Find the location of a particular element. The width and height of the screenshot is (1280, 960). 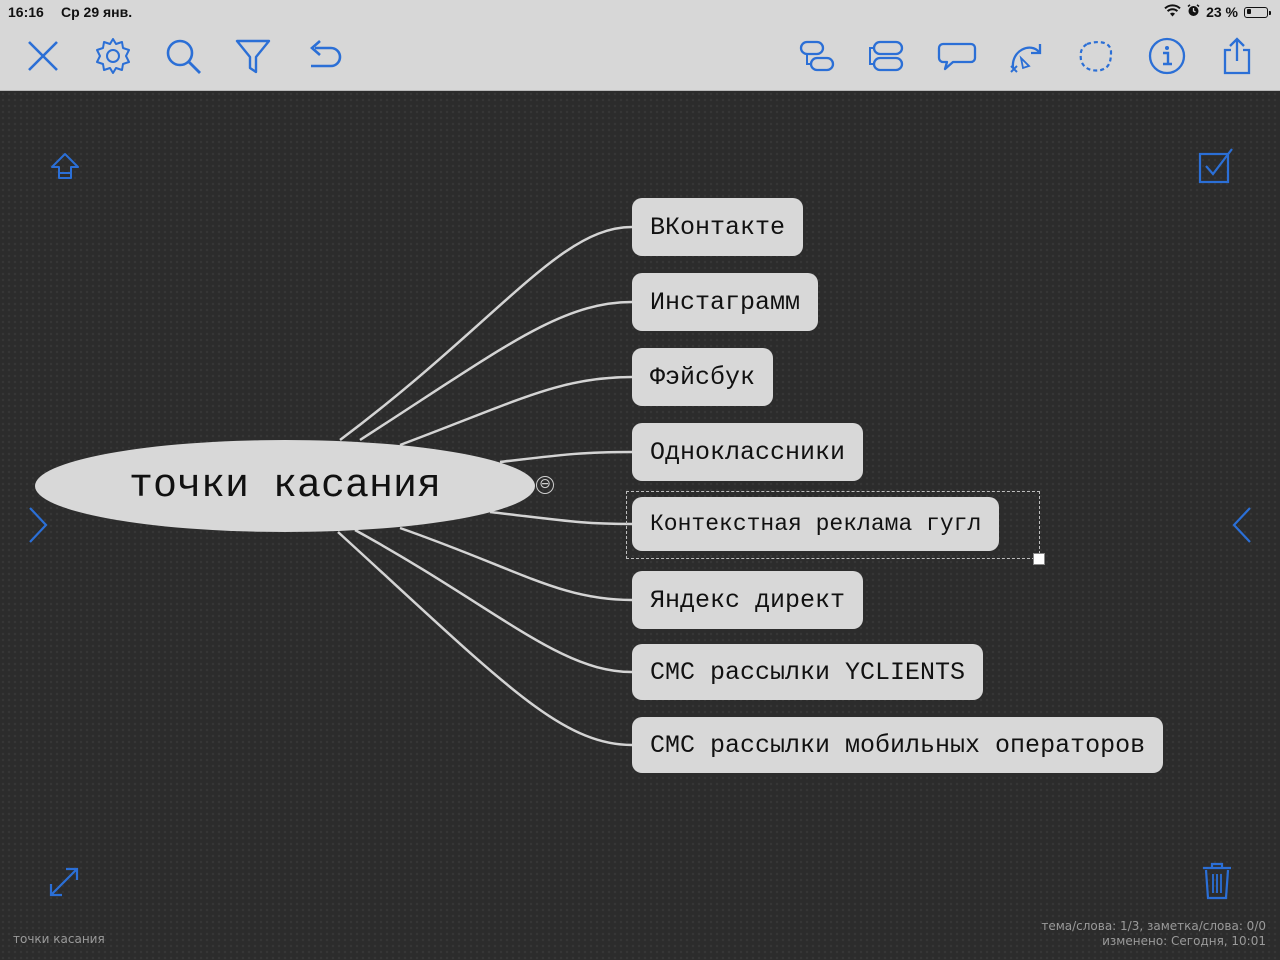

callout-icon is located at coordinates (957, 56).